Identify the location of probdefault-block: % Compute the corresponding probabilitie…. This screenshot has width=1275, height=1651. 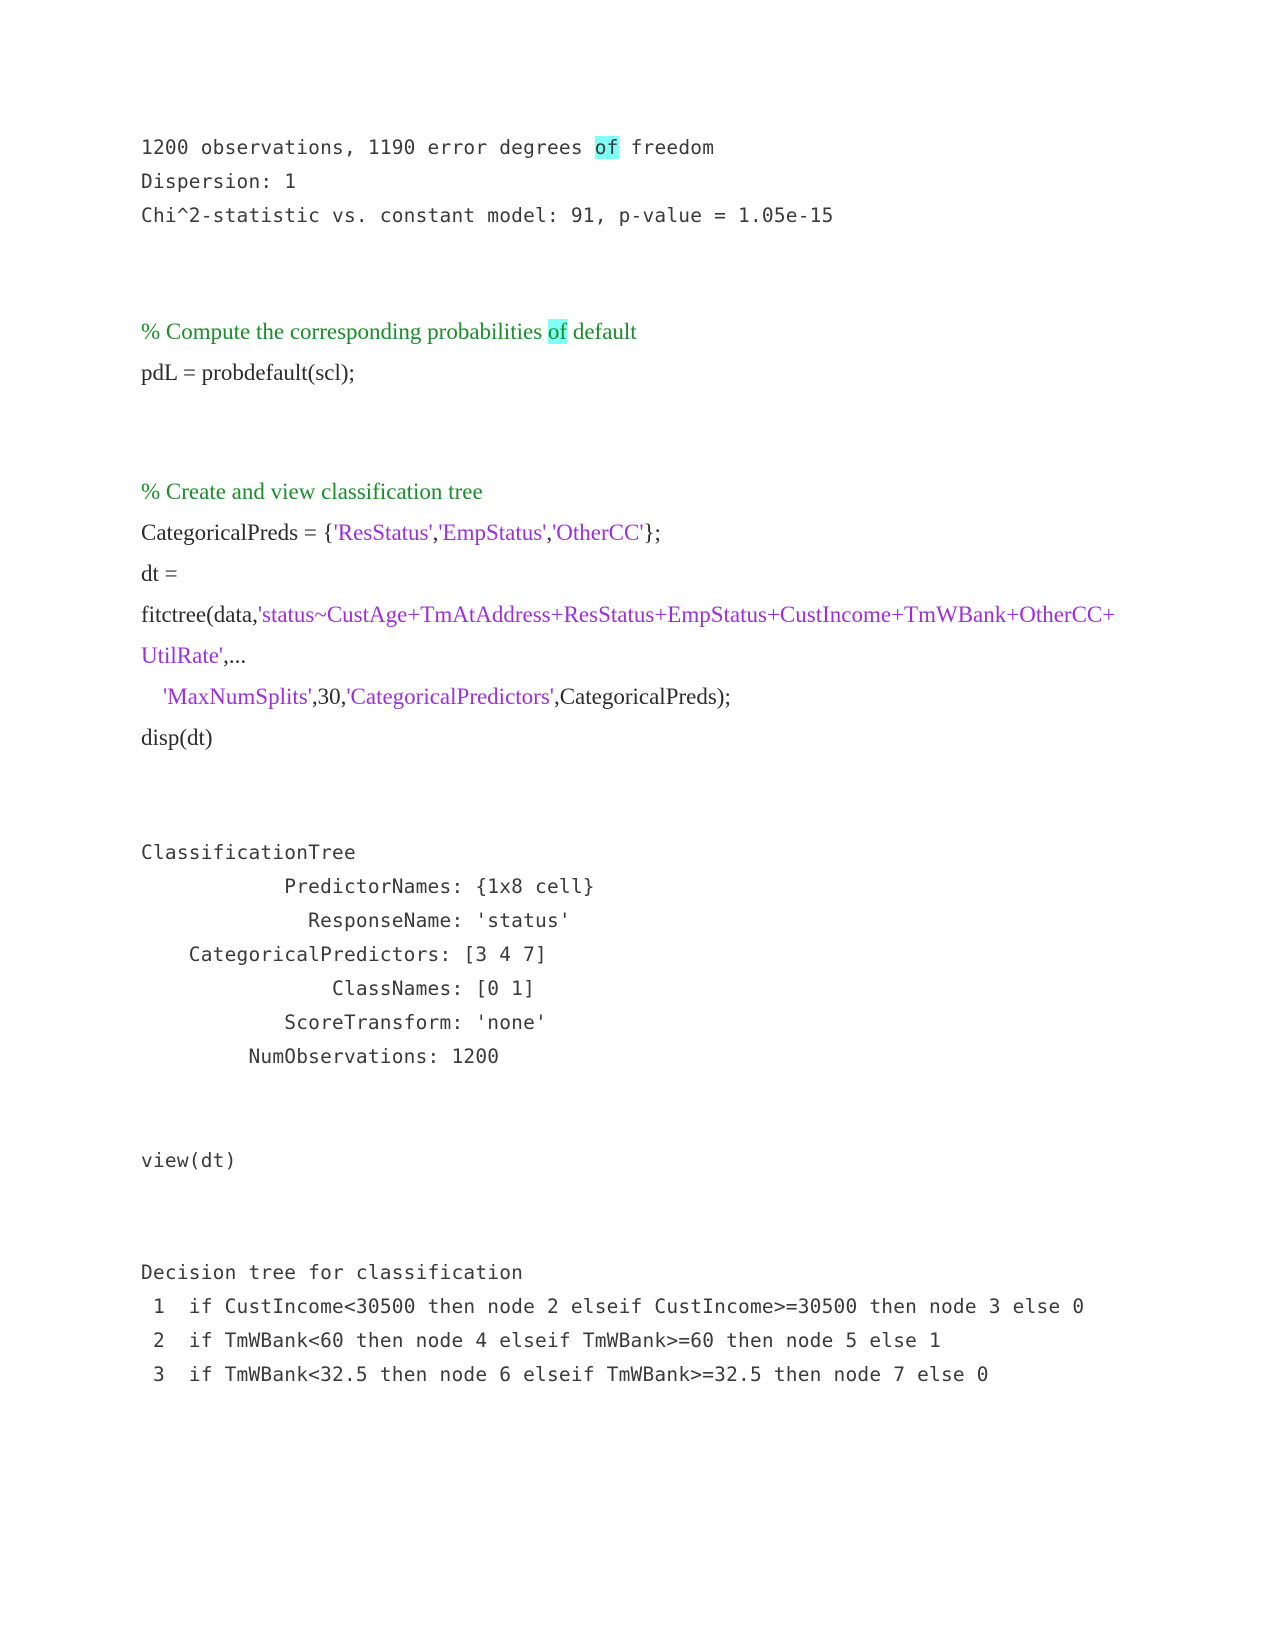
(631, 352).